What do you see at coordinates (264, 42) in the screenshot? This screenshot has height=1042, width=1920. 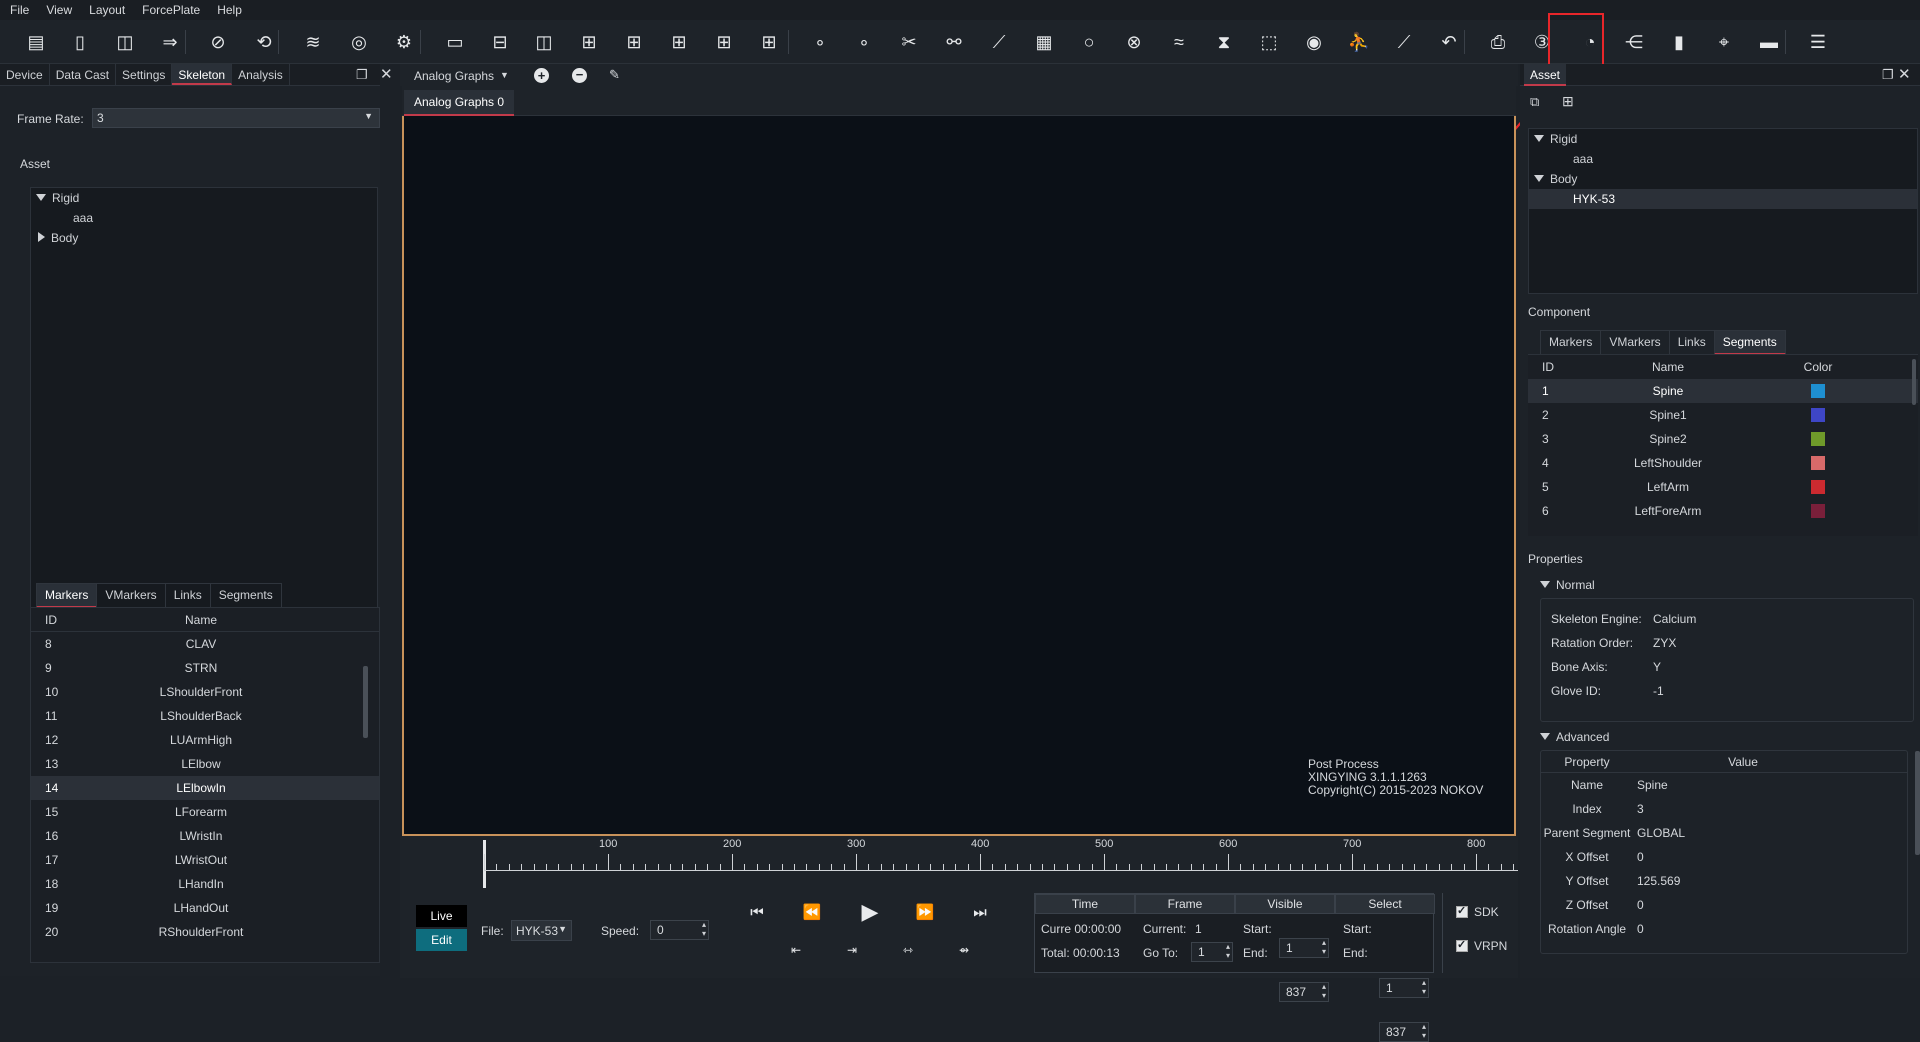 I see `sync-icon: ⟲` at bounding box center [264, 42].